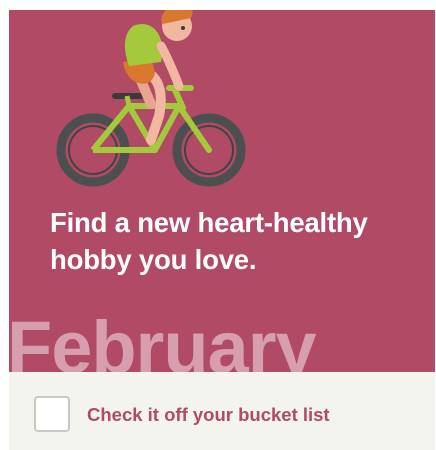 The width and height of the screenshot is (436, 450). Describe the element at coordinates (163, 339) in the screenshot. I see `month-title: February` at that location.